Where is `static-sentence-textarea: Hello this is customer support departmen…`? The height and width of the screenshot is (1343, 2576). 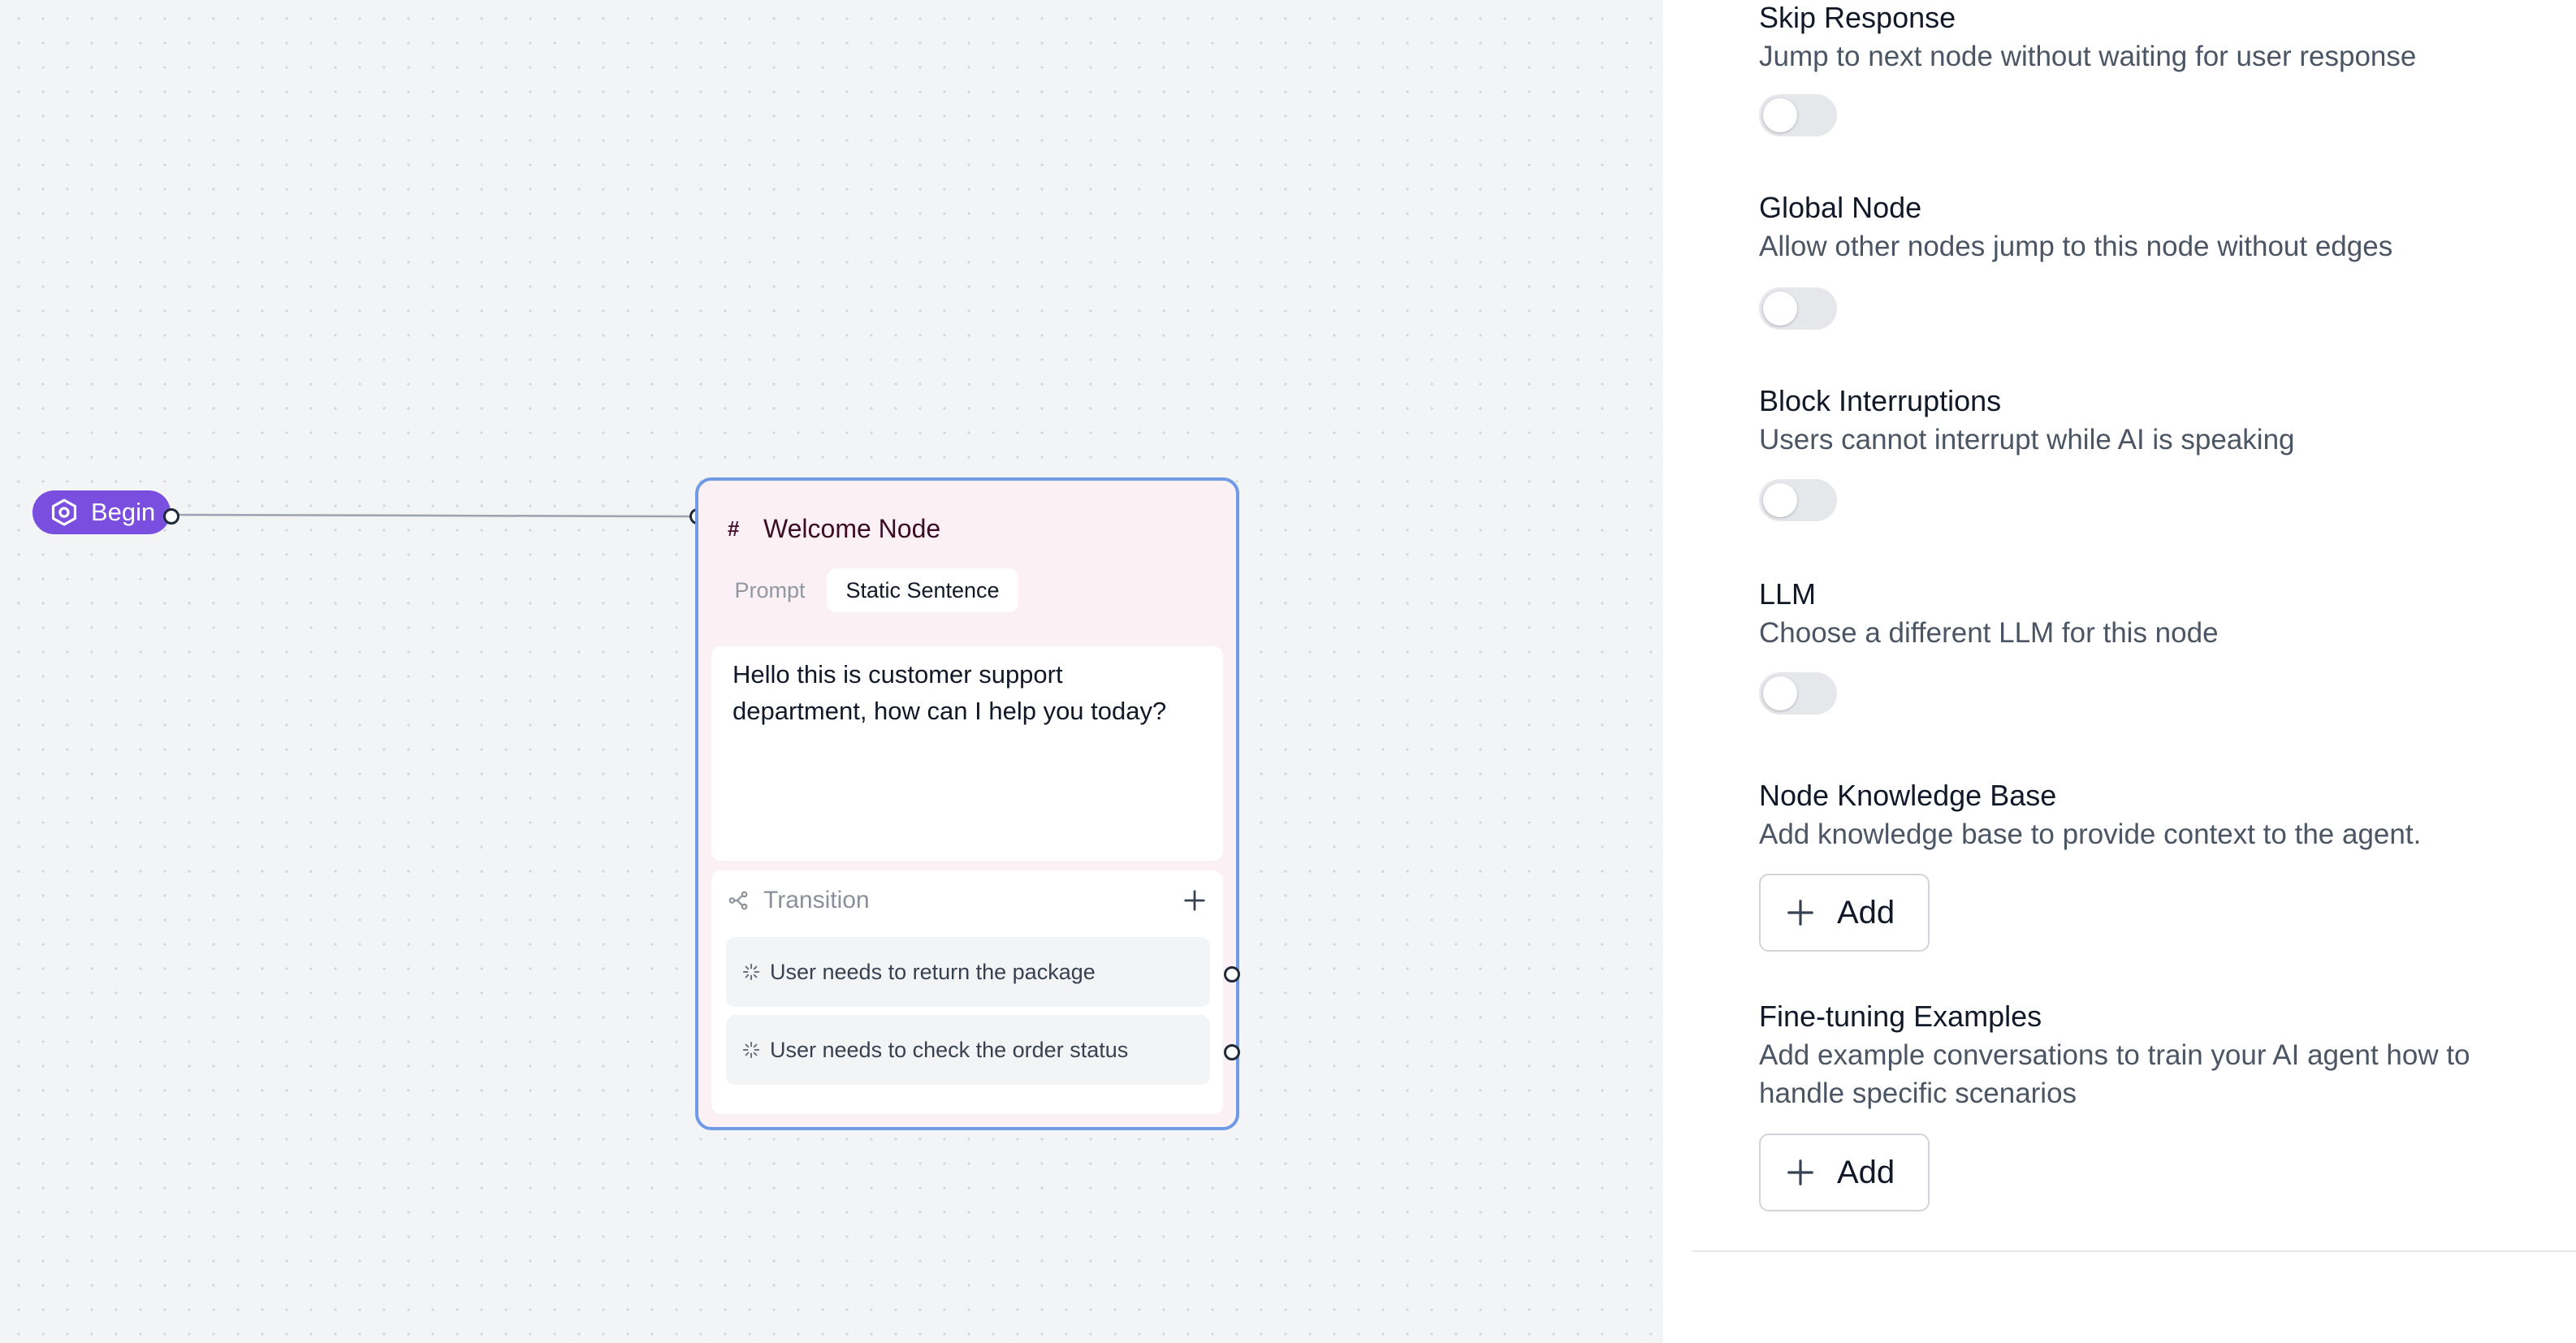
static-sentence-textarea: Hello this is customer support departmen… is located at coordinates (967, 753).